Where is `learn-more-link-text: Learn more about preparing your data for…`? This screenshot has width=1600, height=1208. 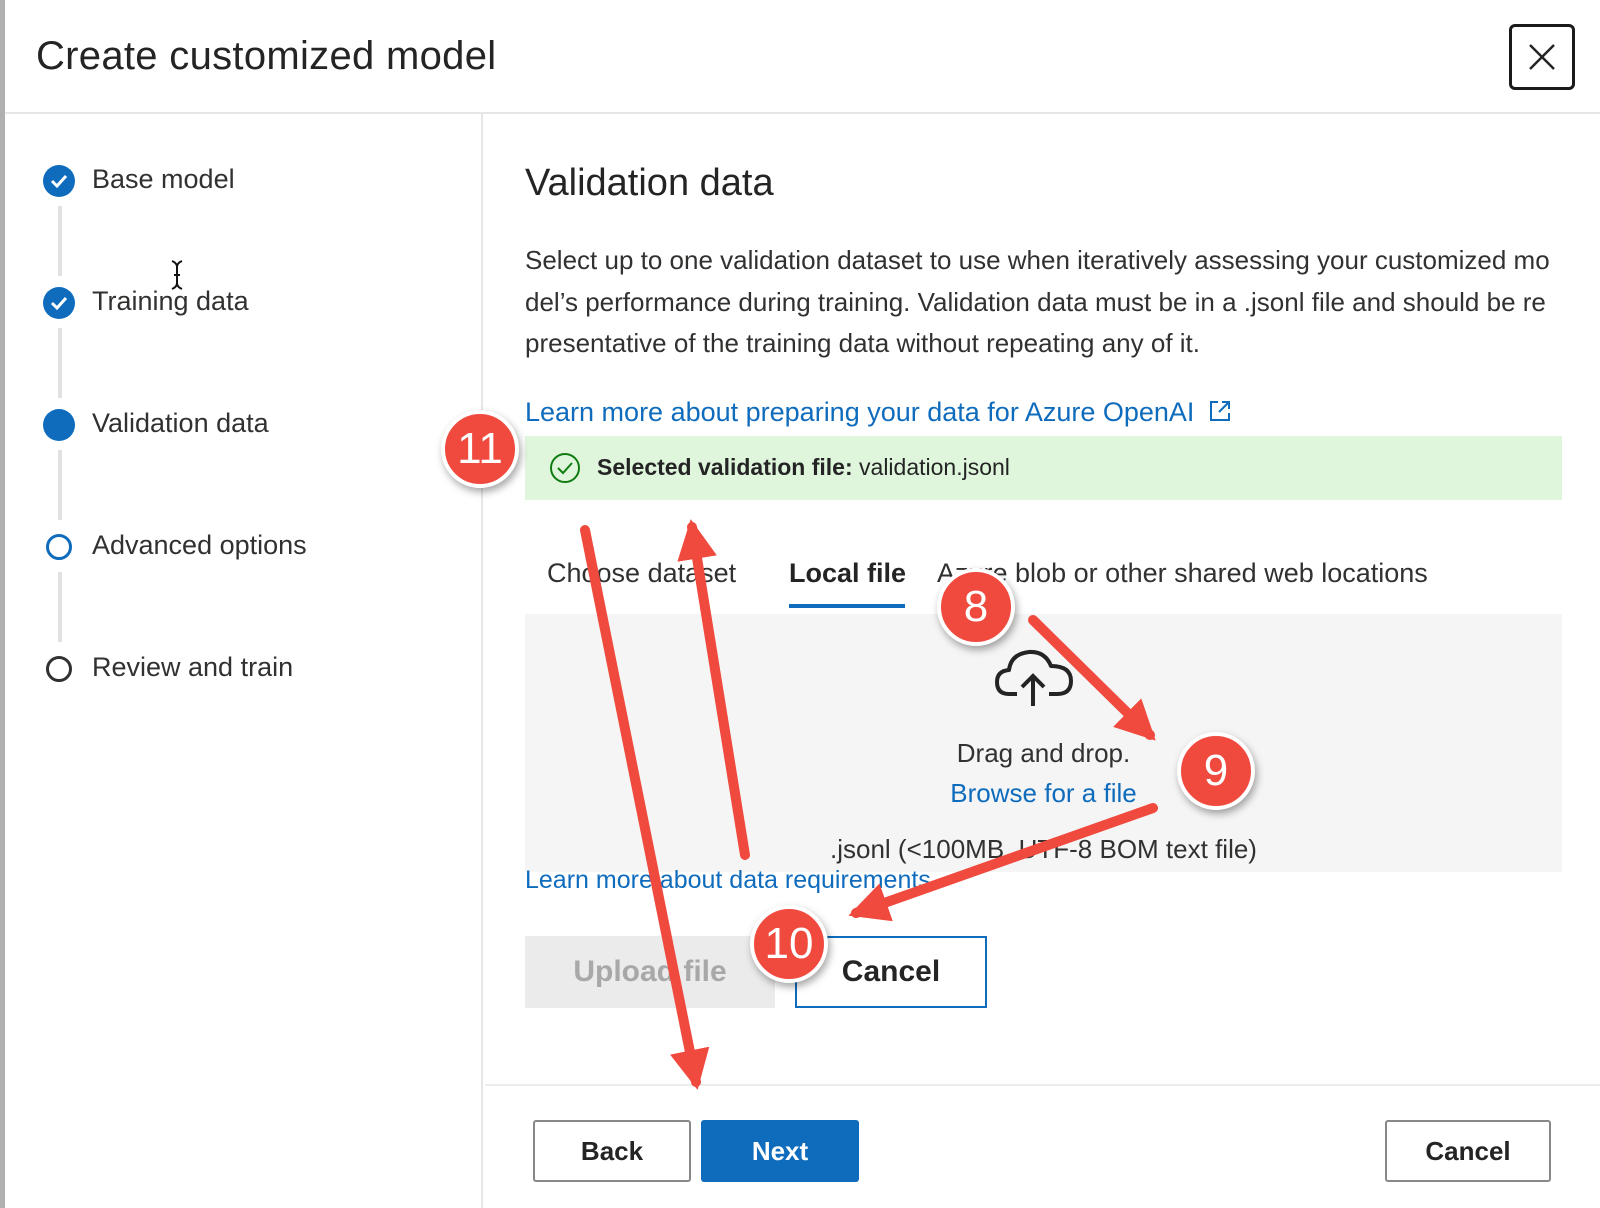 learn-more-link-text: Learn more about preparing your data for… is located at coordinates (860, 412).